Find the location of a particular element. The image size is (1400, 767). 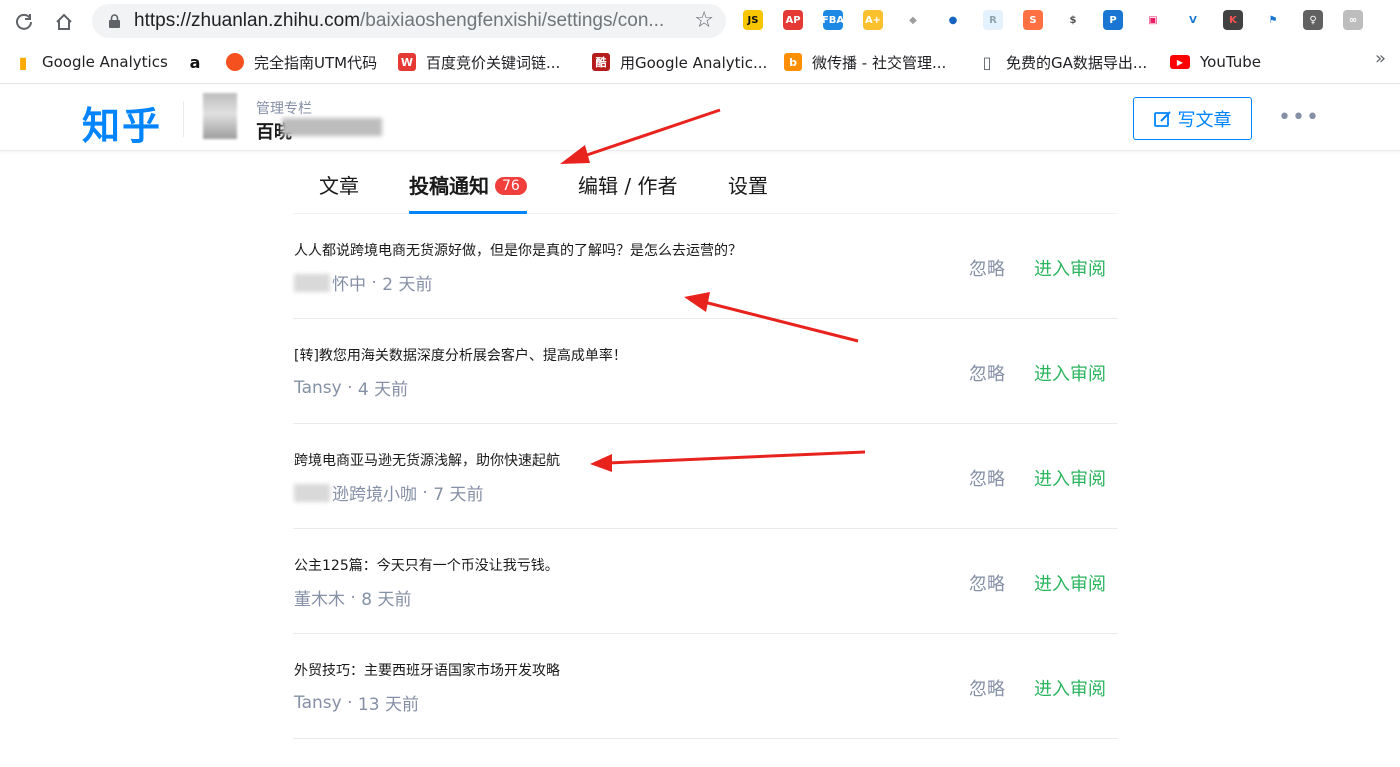

submission-time: 7 天前 is located at coordinates (458, 495).